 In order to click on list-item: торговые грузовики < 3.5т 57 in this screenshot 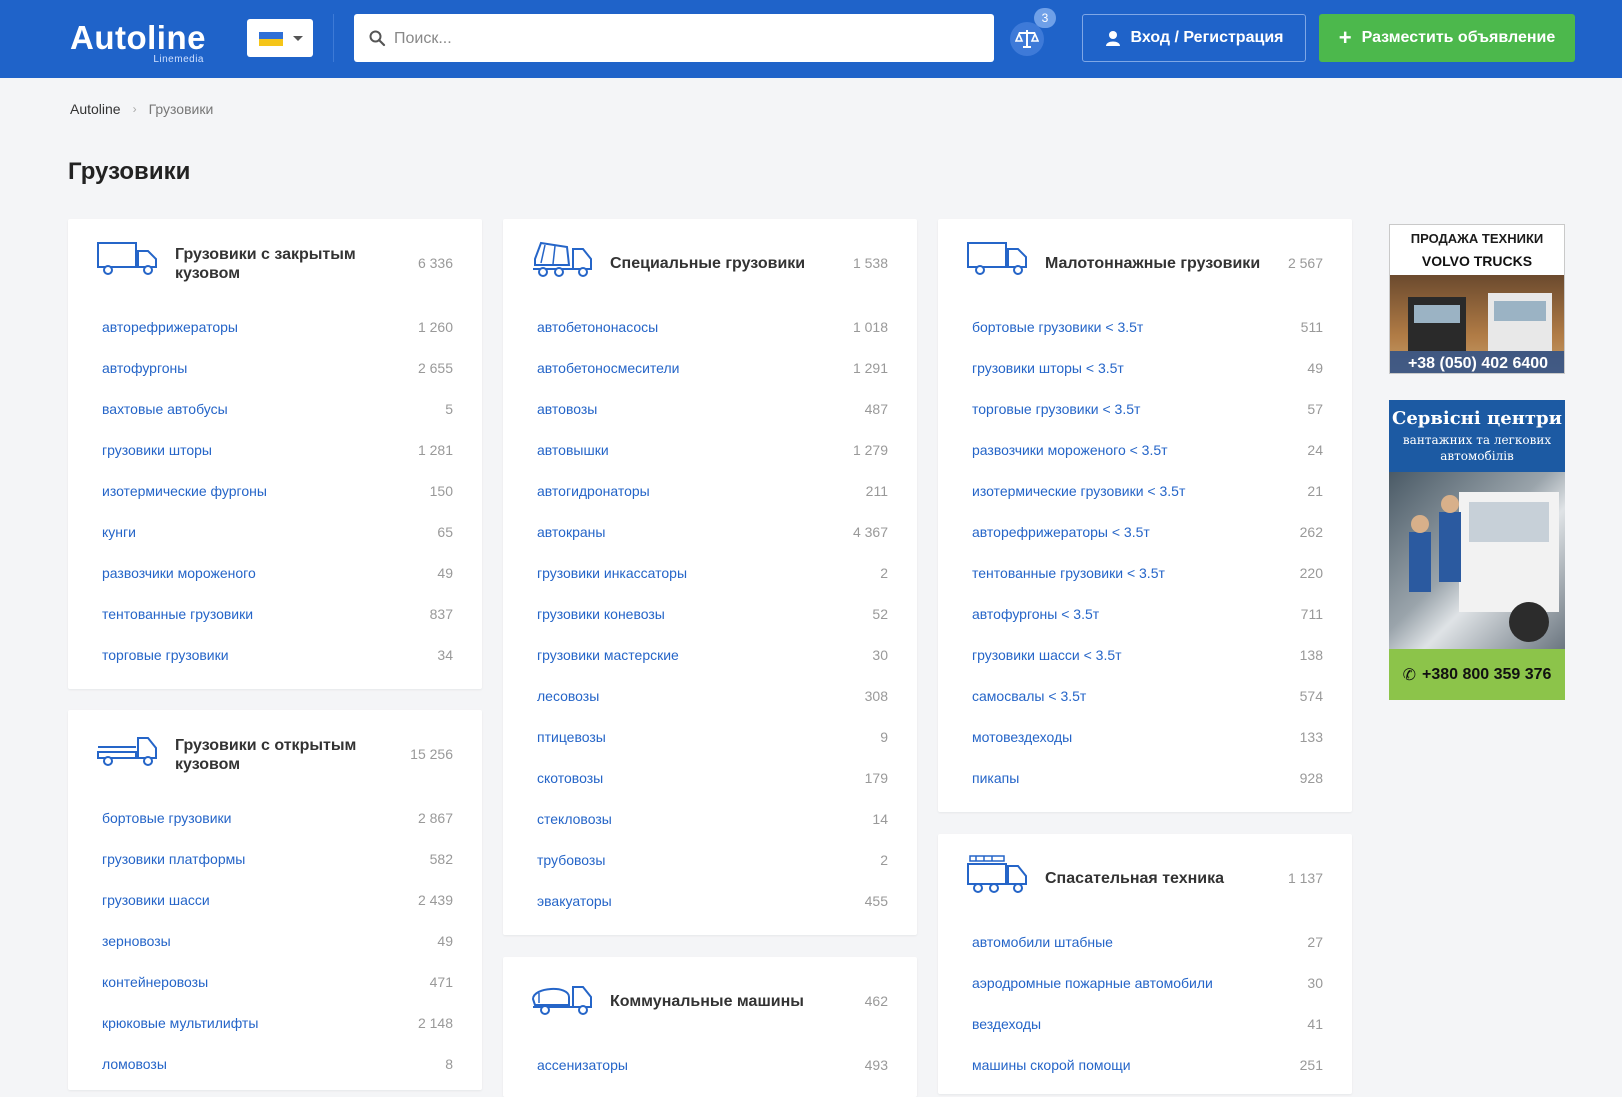, I will do `click(1145, 410)`.